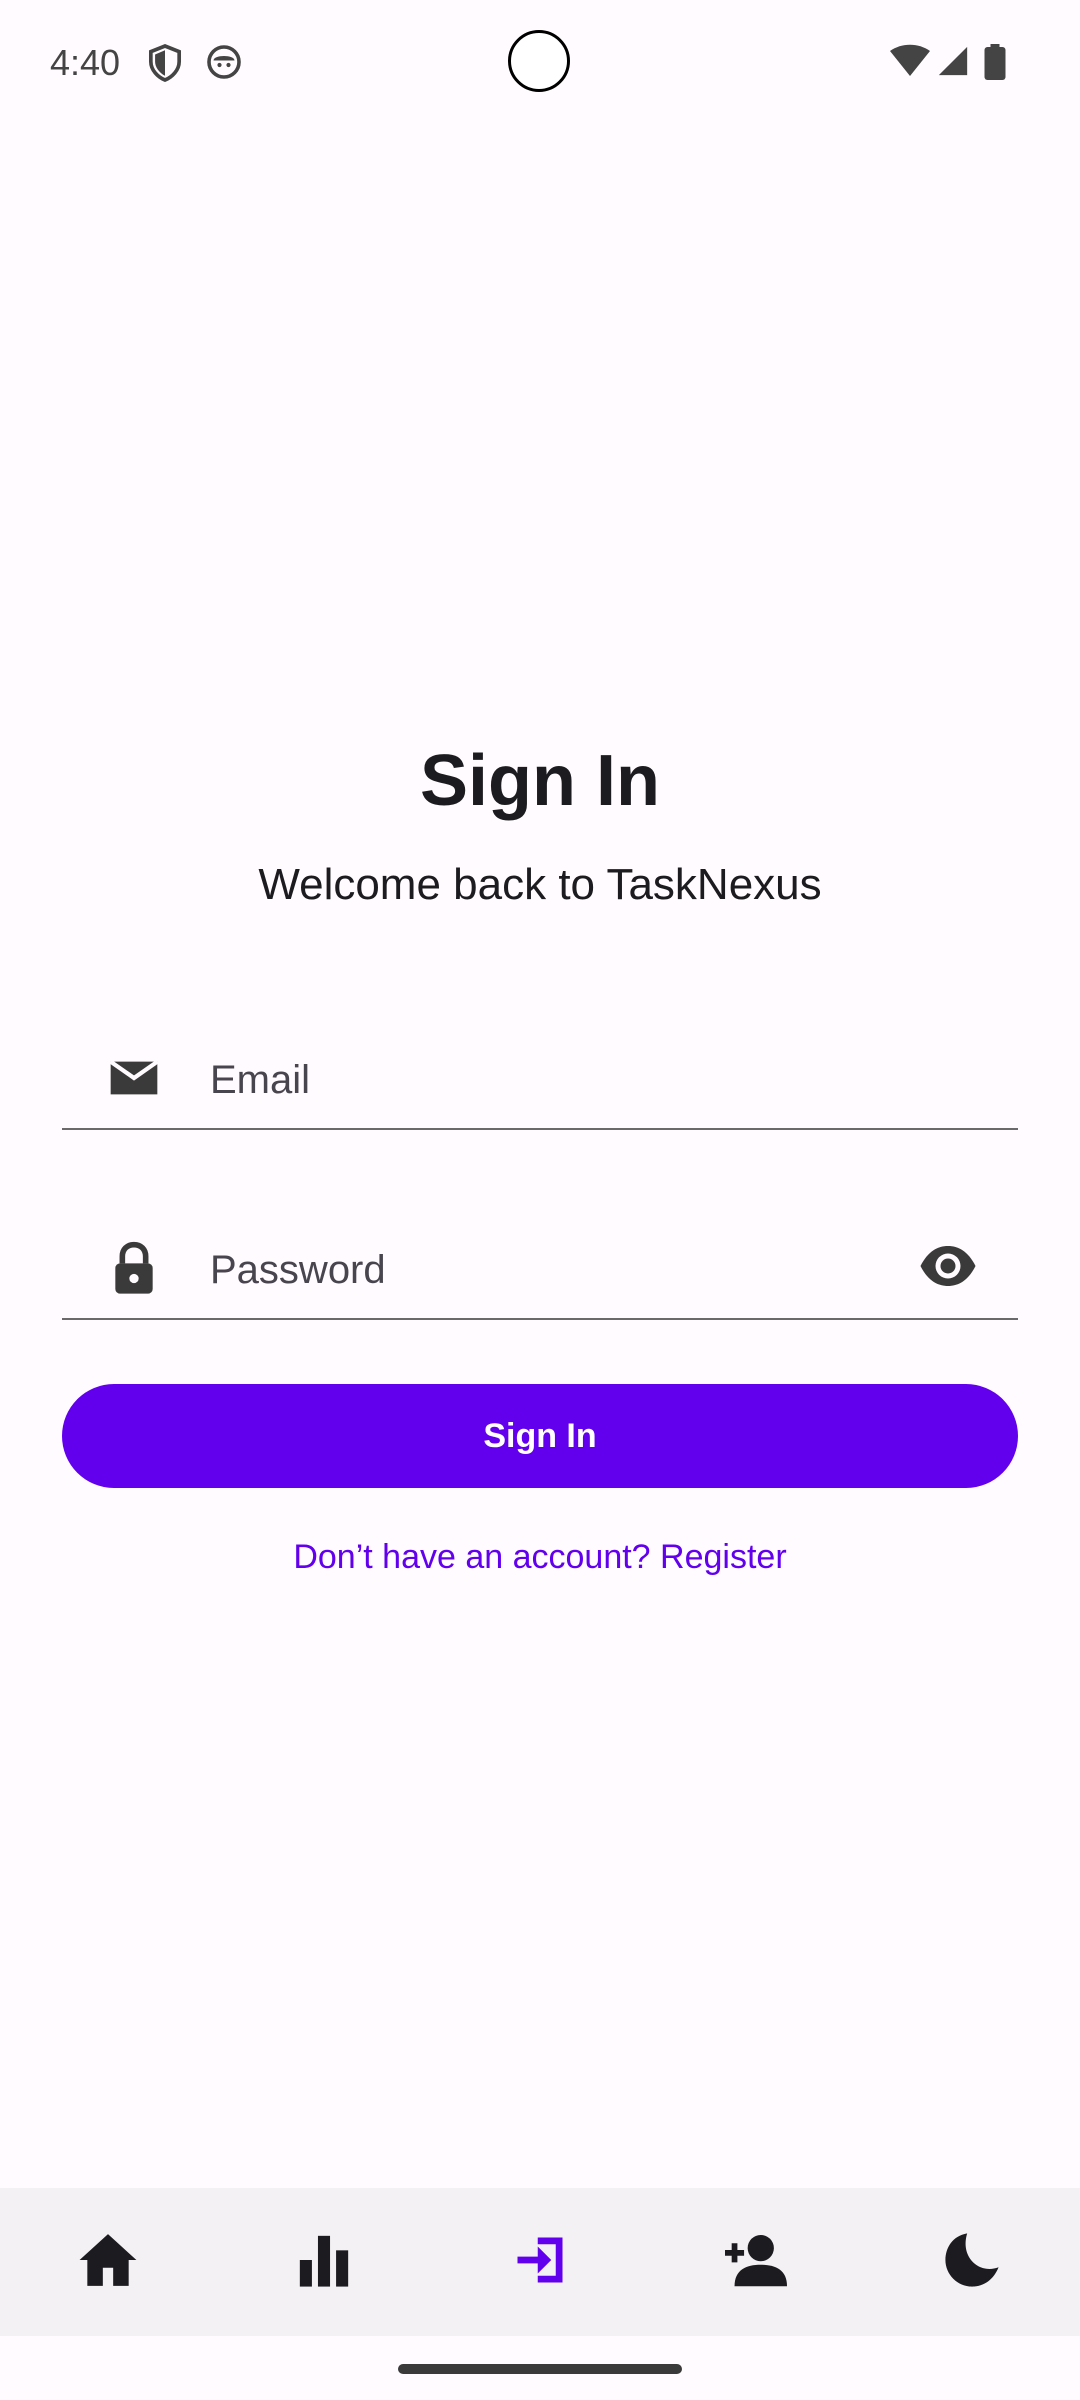  I want to click on page-subtitle: Welcome back to TaskNexus, so click(540, 884).